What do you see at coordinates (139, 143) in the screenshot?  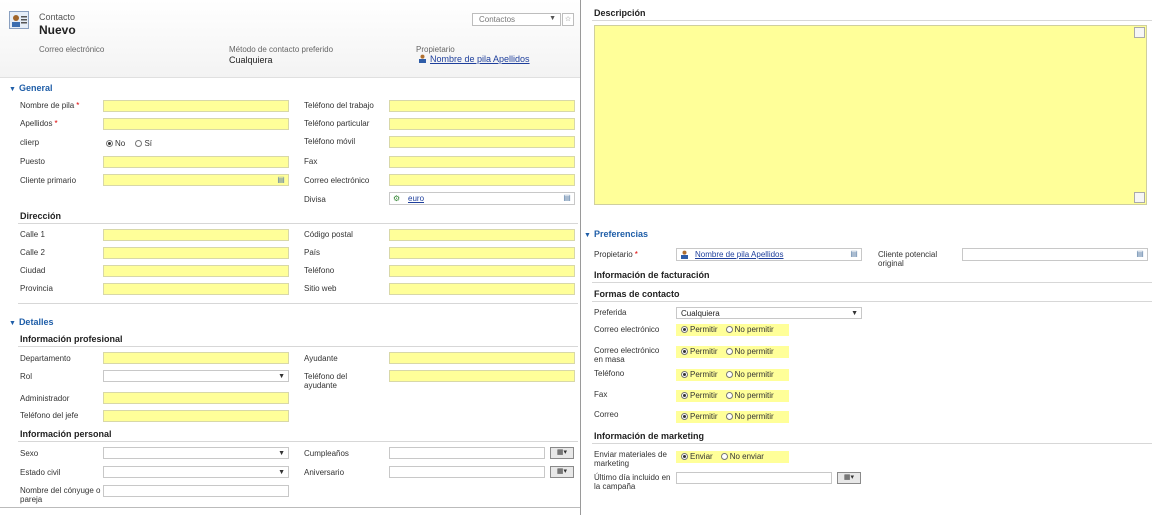 I see `clierp-si-radio` at bounding box center [139, 143].